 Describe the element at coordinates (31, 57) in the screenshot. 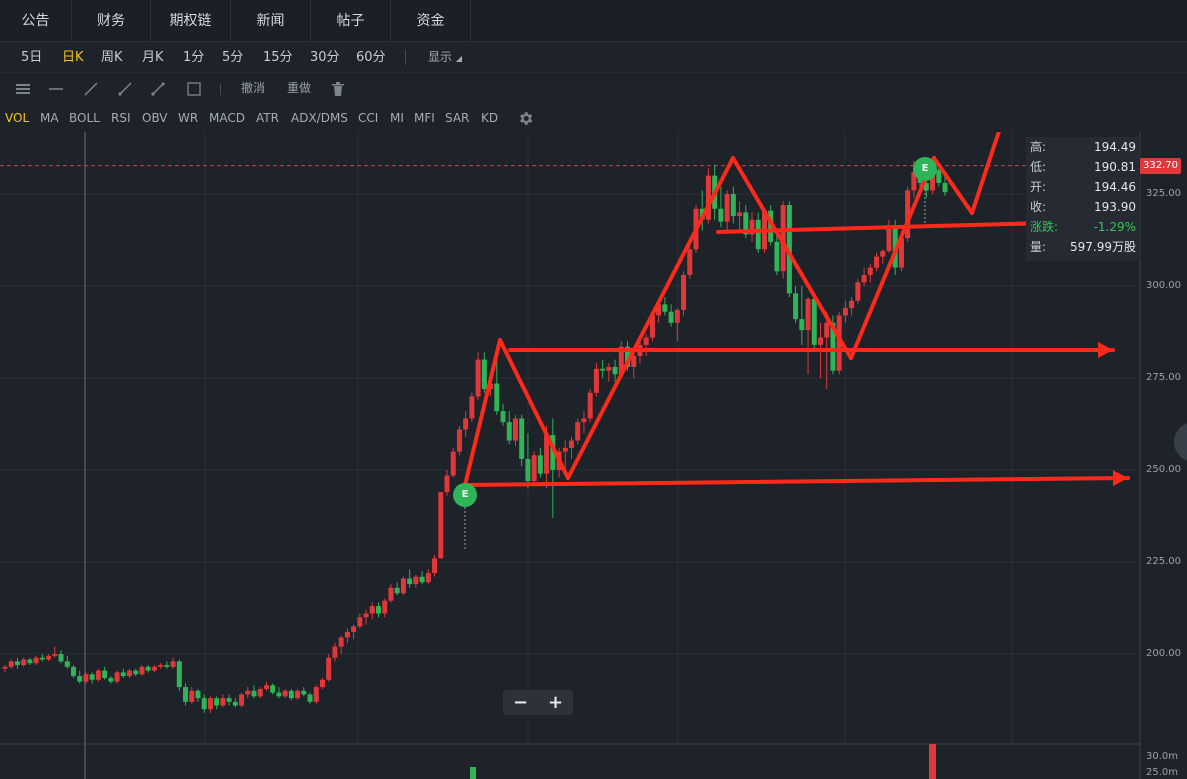

I see `period-5day: 5日` at that location.